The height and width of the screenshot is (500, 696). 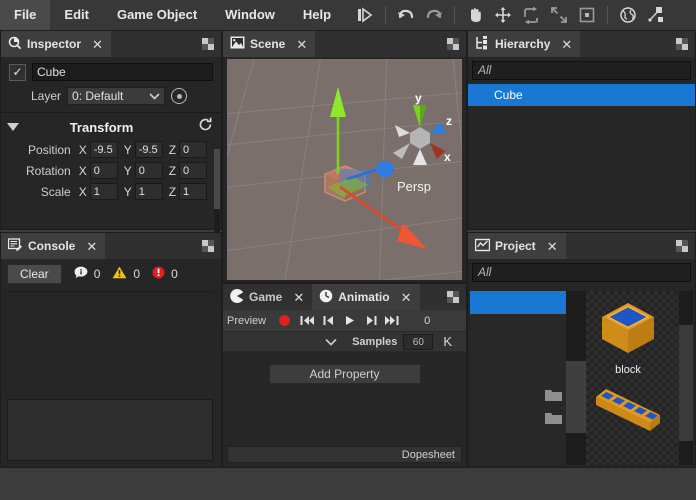 I want to click on tab-inspector: Inspector ✕, so click(x=56, y=44).